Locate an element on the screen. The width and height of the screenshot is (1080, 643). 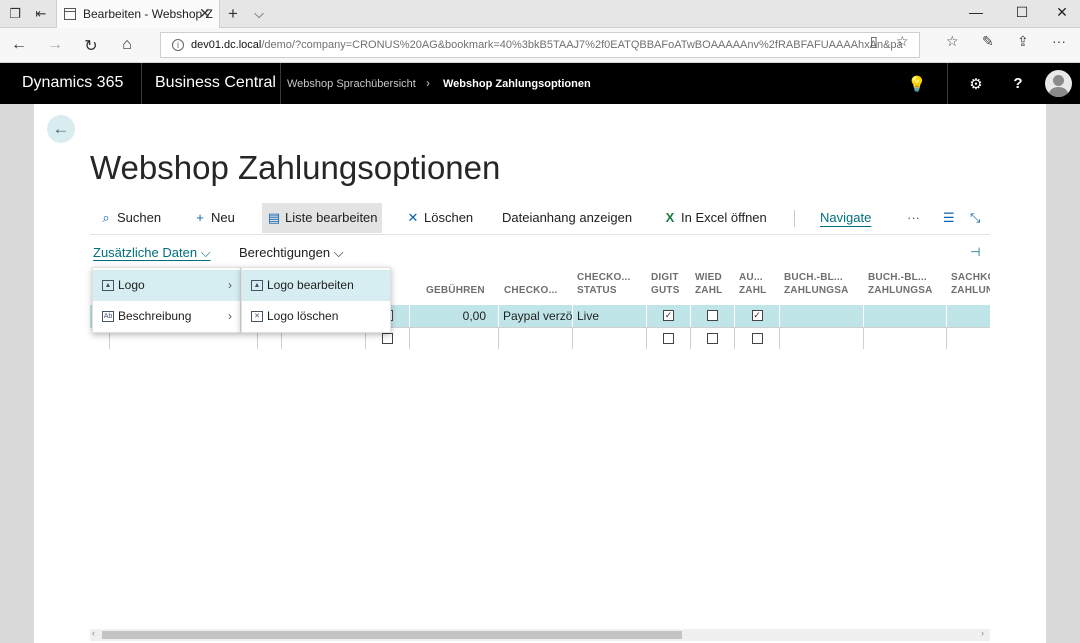
scroll-left-icon: ‹ is located at coordinates (93, 633).